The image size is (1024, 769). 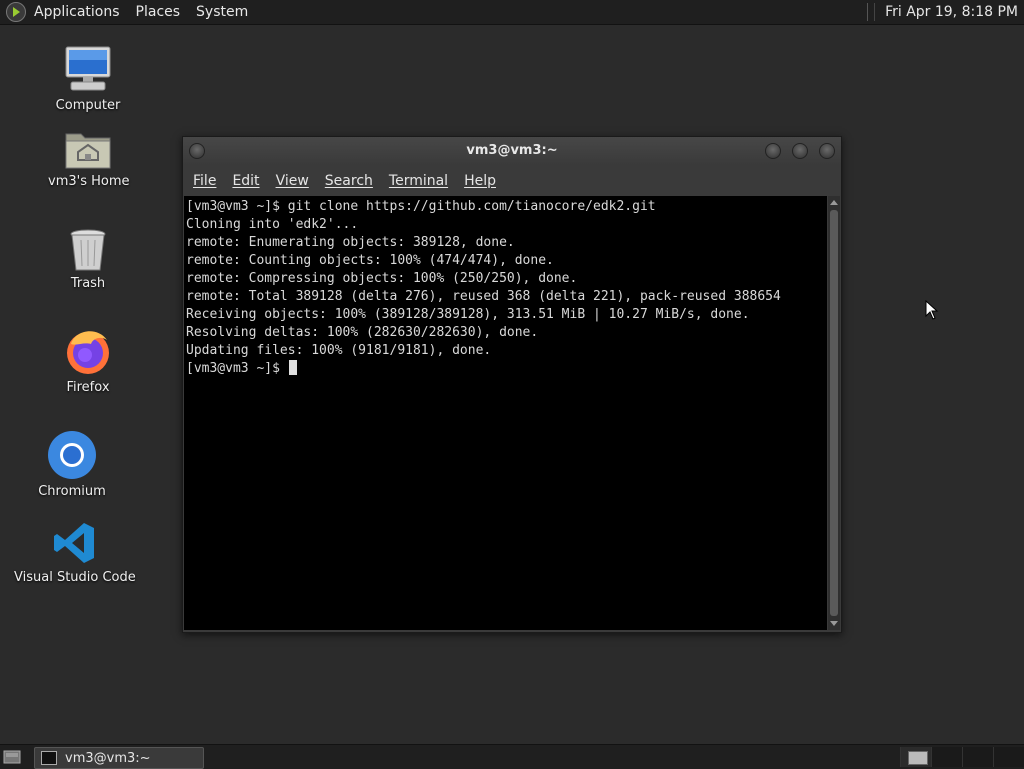 I want to click on menu-edit: Edit, so click(x=245, y=181).